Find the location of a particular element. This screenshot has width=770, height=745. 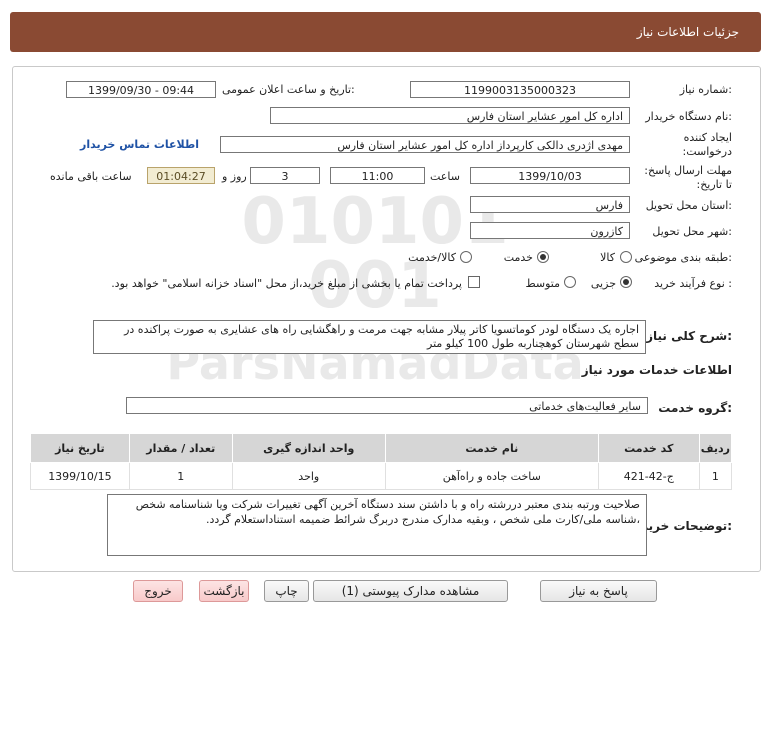

col-row: ردیف is located at coordinates (715, 448).